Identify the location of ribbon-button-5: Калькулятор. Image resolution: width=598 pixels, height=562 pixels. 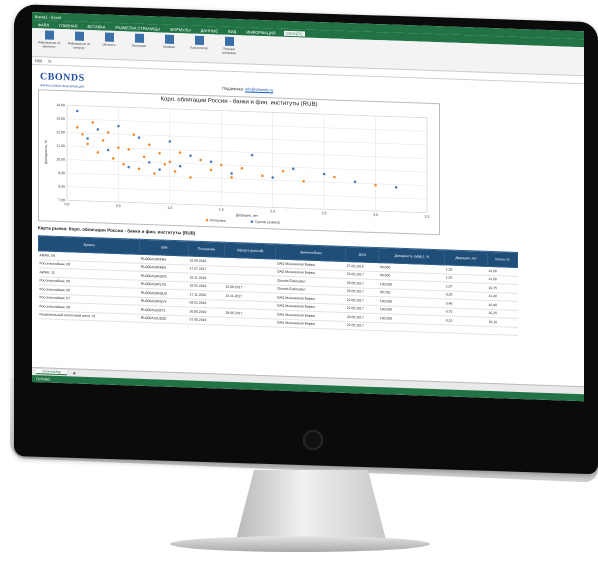
(199, 45).